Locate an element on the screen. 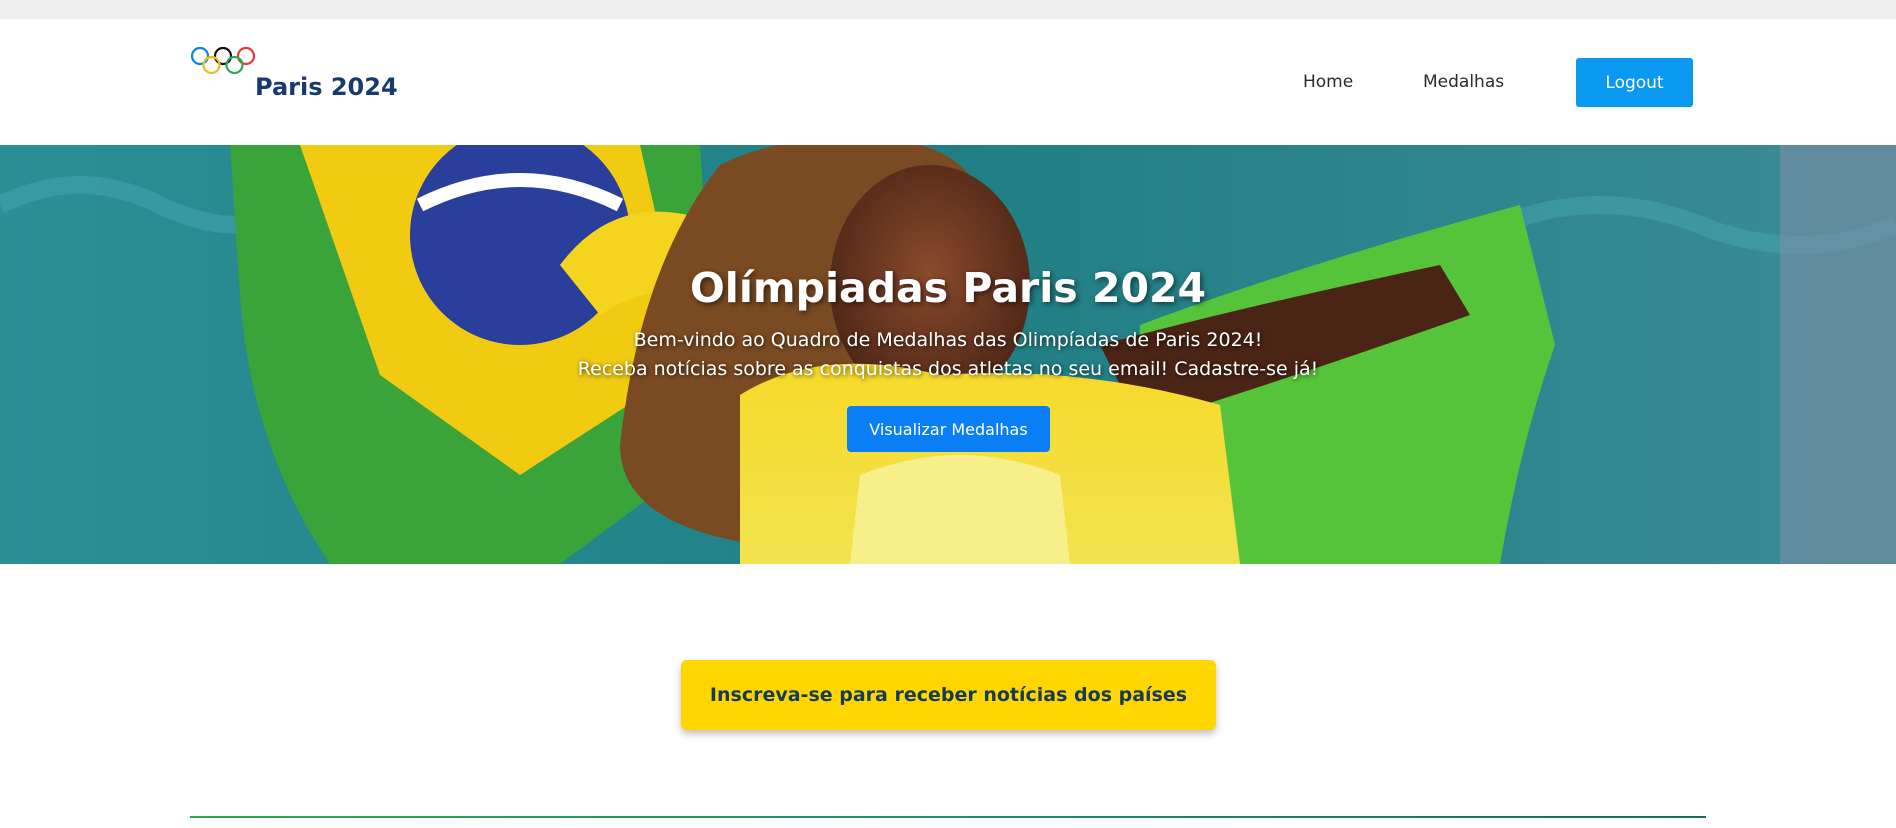 This screenshot has width=1896, height=828. browser-top-strip is located at coordinates (948, 9).